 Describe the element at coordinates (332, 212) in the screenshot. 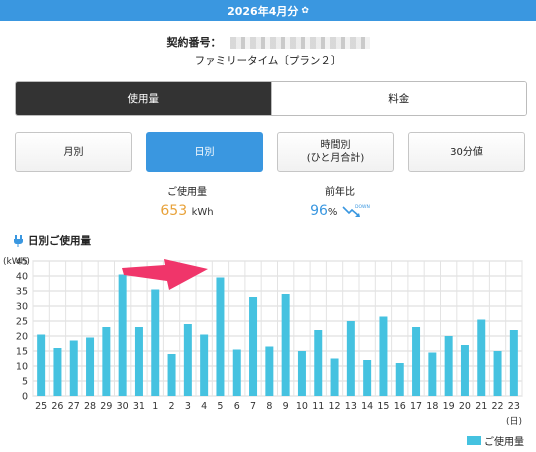

I see `yoy-unit: %` at that location.